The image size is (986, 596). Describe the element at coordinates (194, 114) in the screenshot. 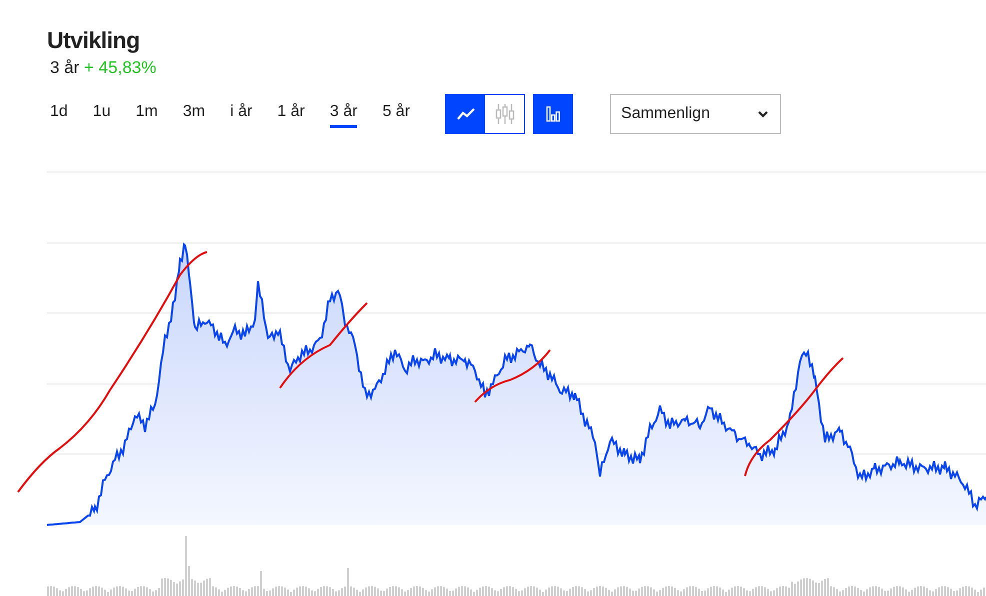

I see `period-tab: 3m` at that location.